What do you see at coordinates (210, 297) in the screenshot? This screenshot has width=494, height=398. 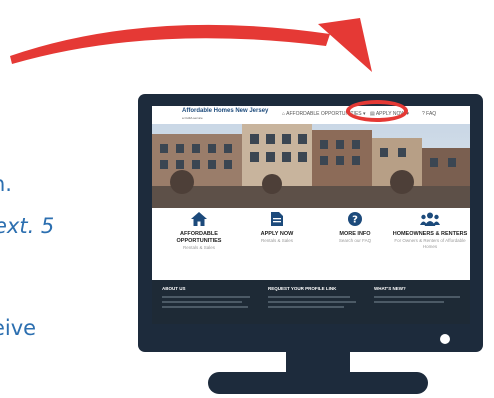 I see `footer-about-us: ABOUT US` at bounding box center [210, 297].